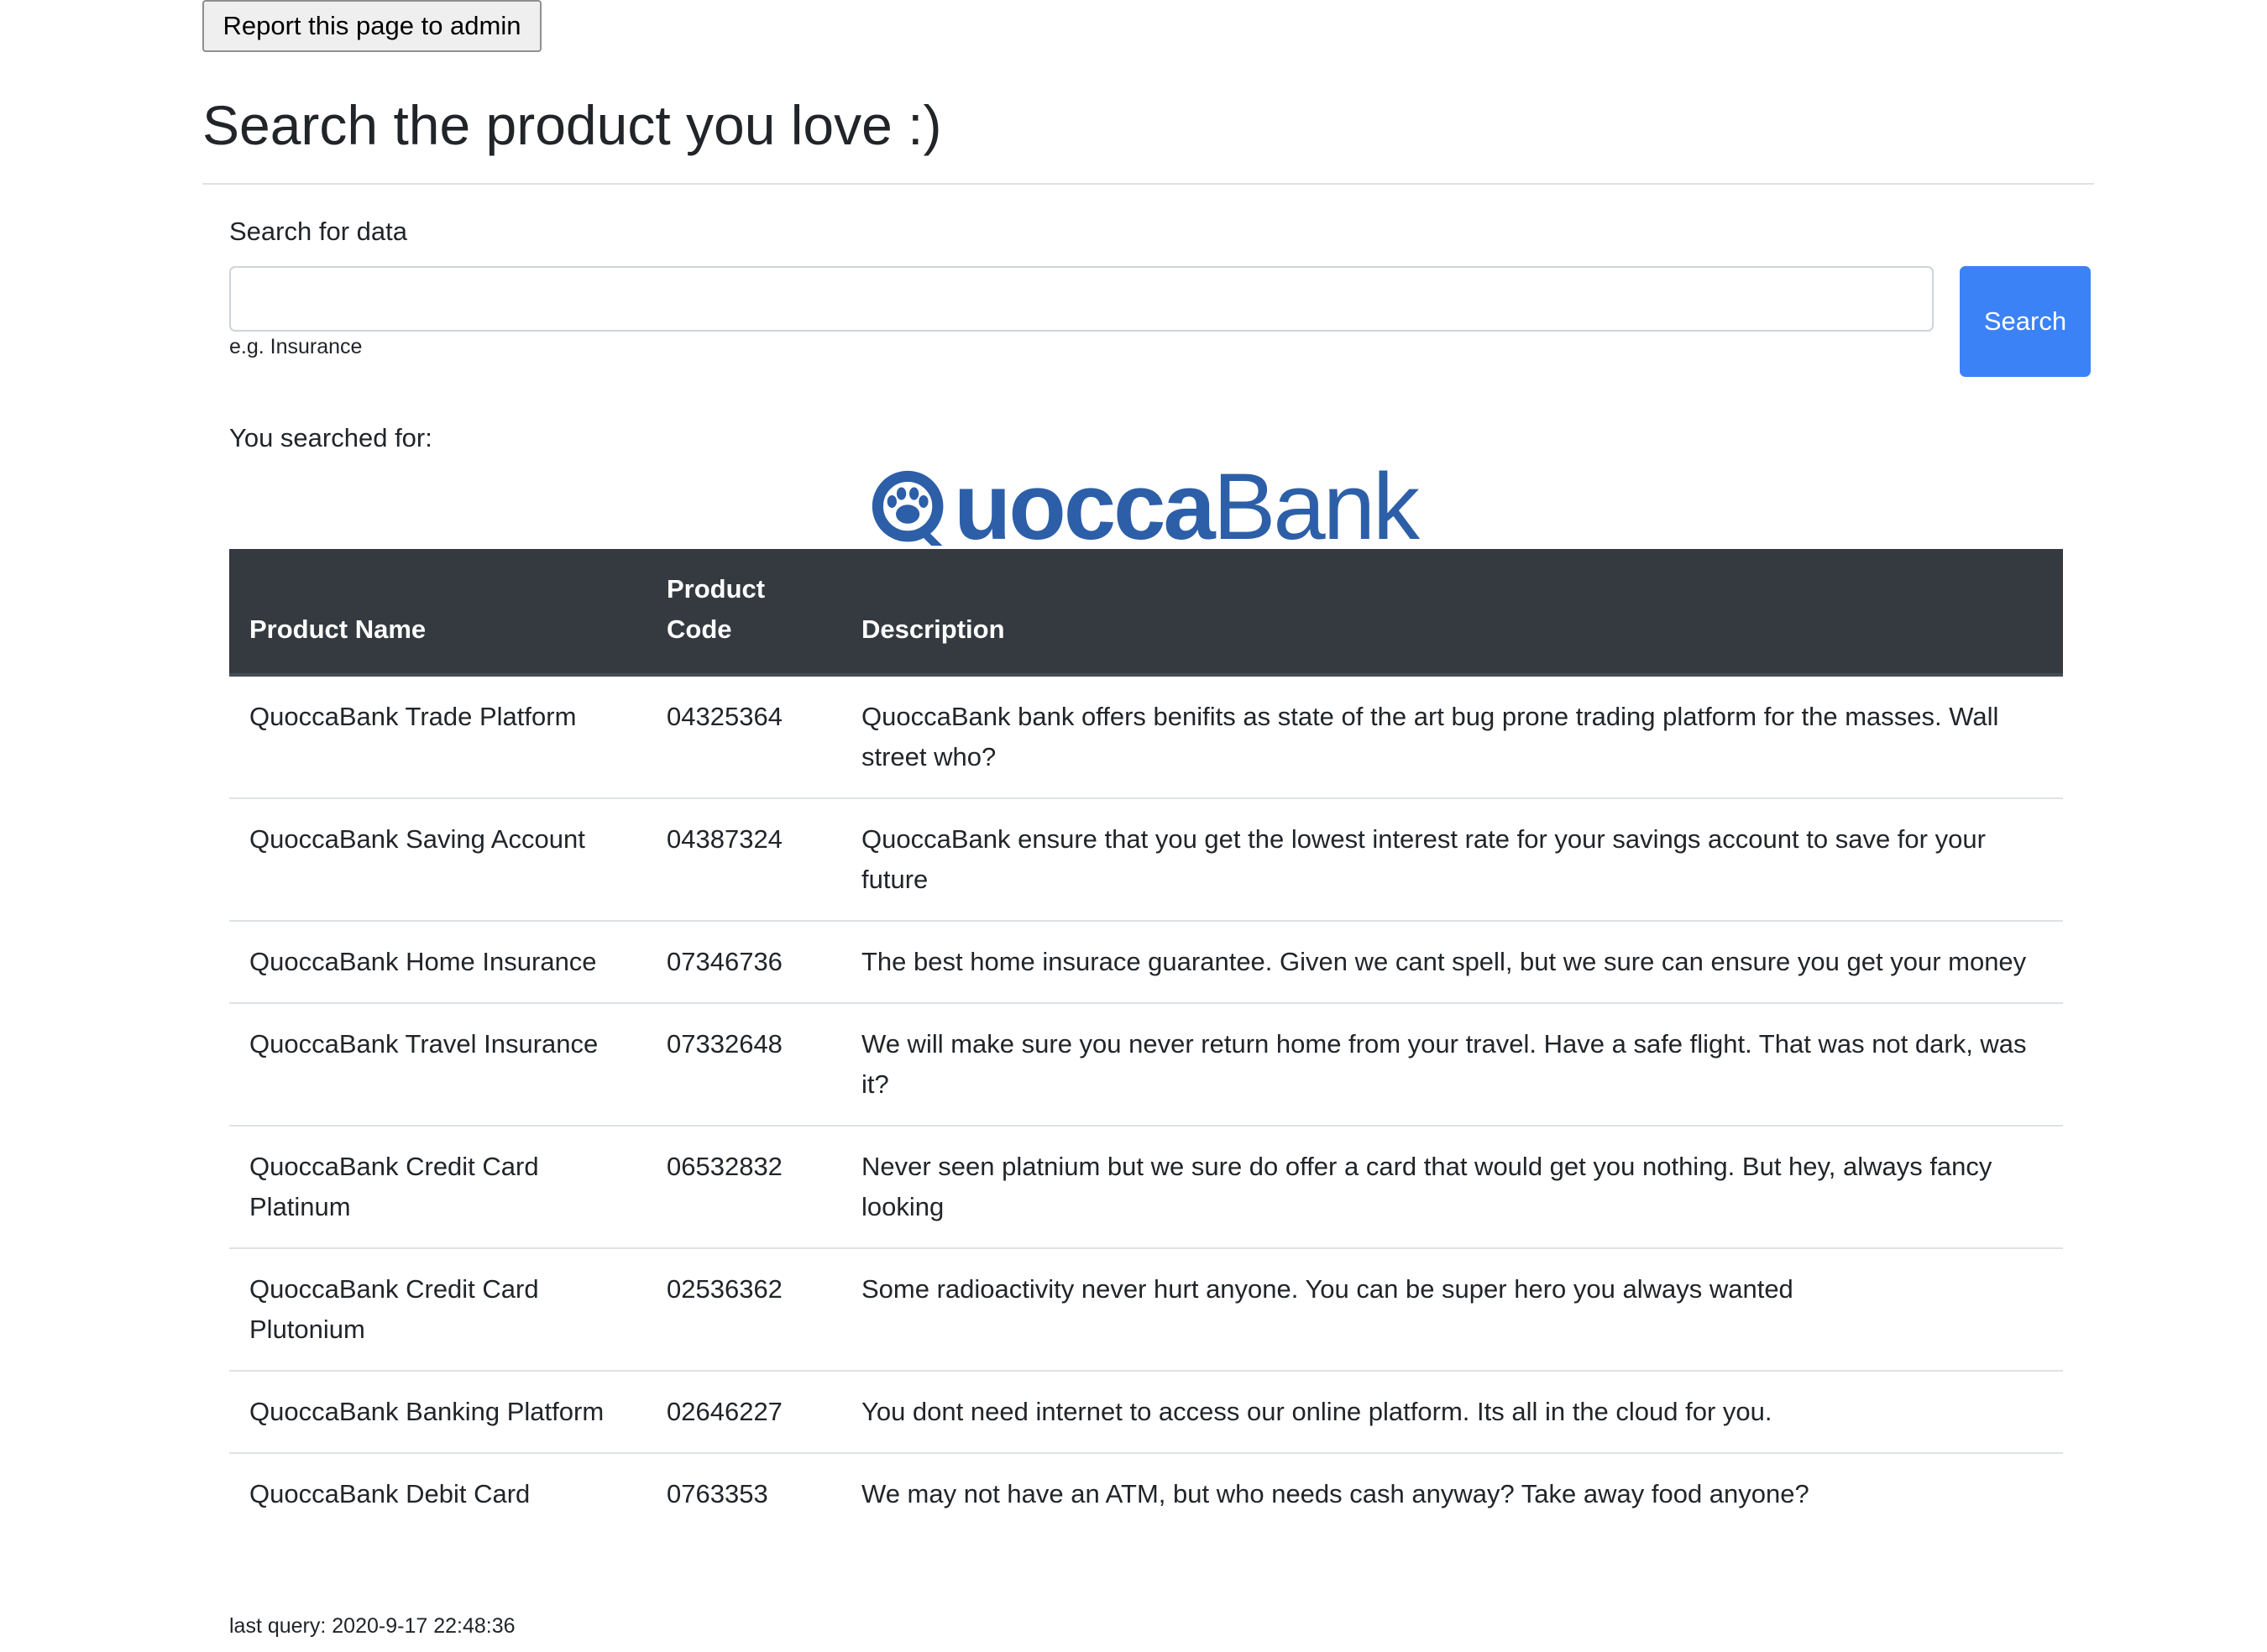  Describe the element at coordinates (1085, 507) in the screenshot. I see `logo-text-bold: uocca` at that location.